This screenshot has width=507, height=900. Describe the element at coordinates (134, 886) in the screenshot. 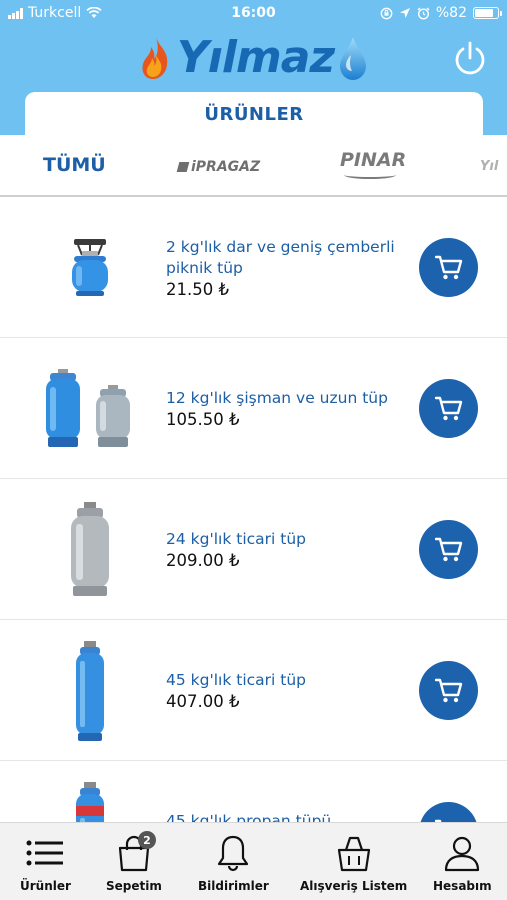

I see `nav-label: Sepetim` at that location.